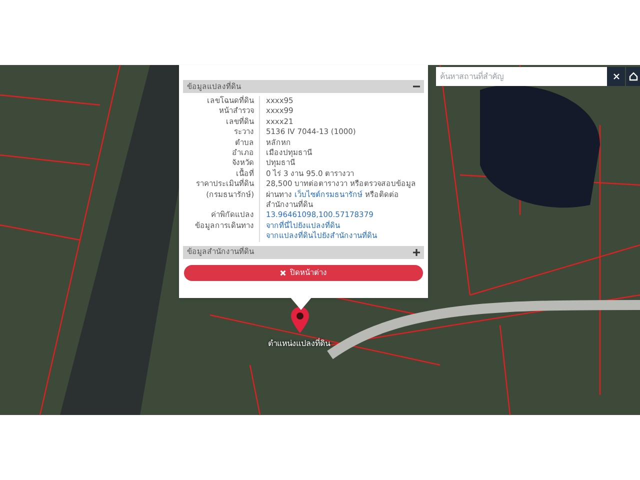 This screenshot has width=640, height=480. Describe the element at coordinates (299, 344) in the screenshot. I see `marker-label: ตำแหน่งแปลงที่ดิน` at that location.